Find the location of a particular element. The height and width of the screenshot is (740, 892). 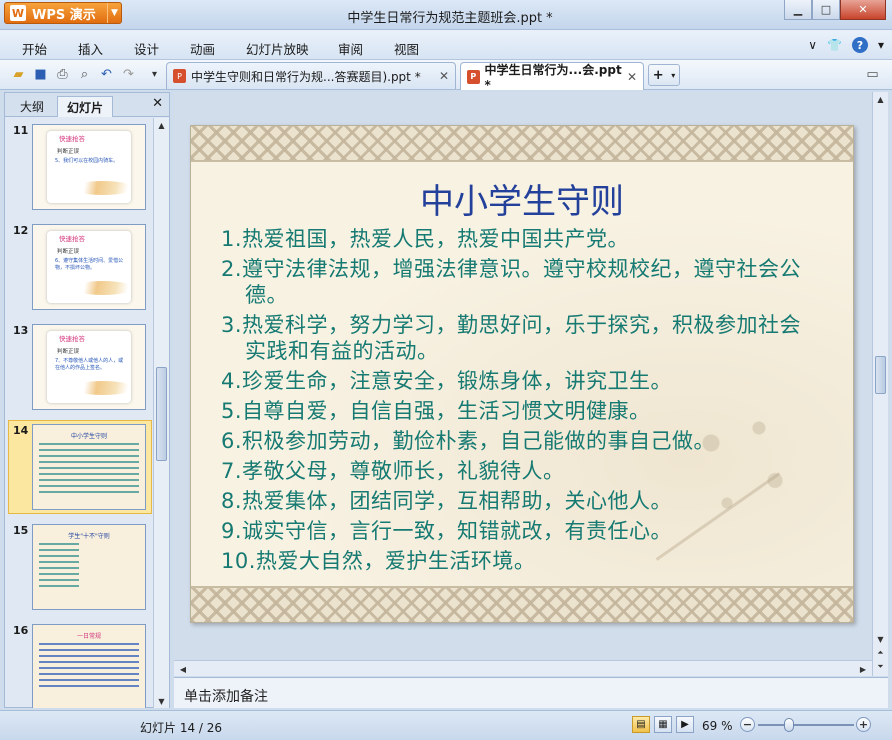

tab-outline: 大纲 is located at coordinates (32, 106).